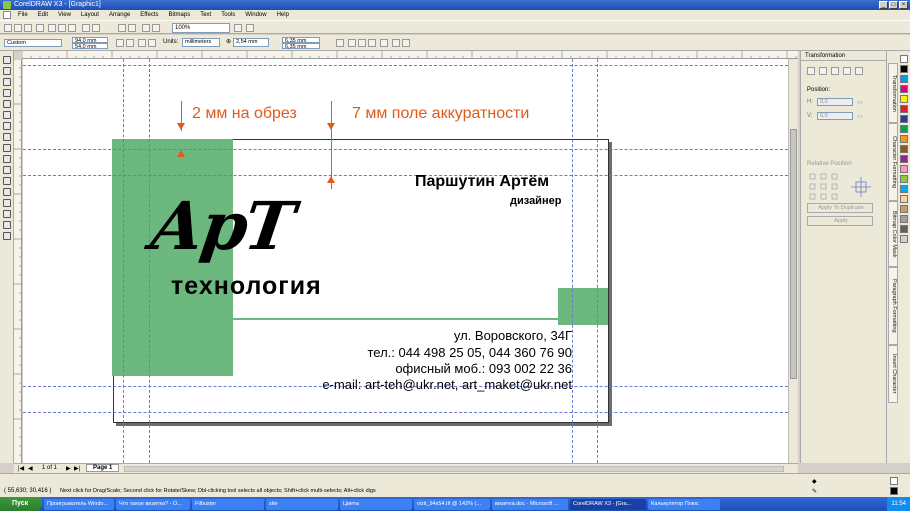 Image resolution: width=910 pixels, height=511 pixels. Describe the element at coordinates (835, 102) in the screenshot. I see `position-h-field: 0,0` at that location.